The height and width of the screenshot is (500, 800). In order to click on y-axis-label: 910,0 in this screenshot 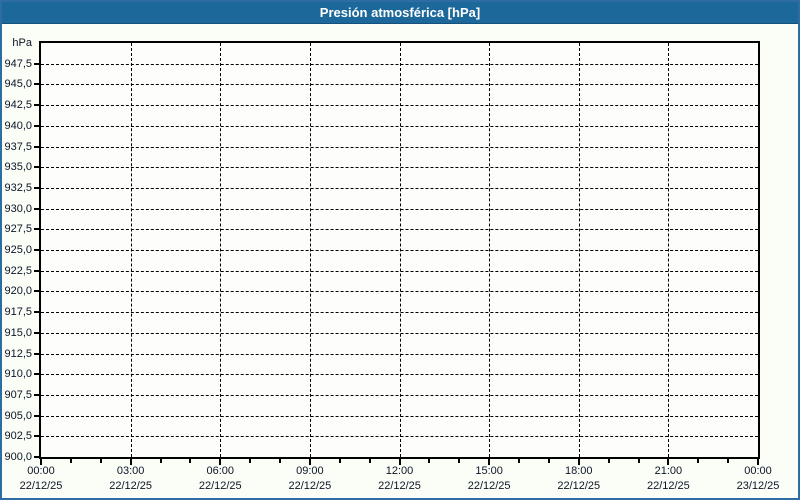, I will do `click(18, 374)`.